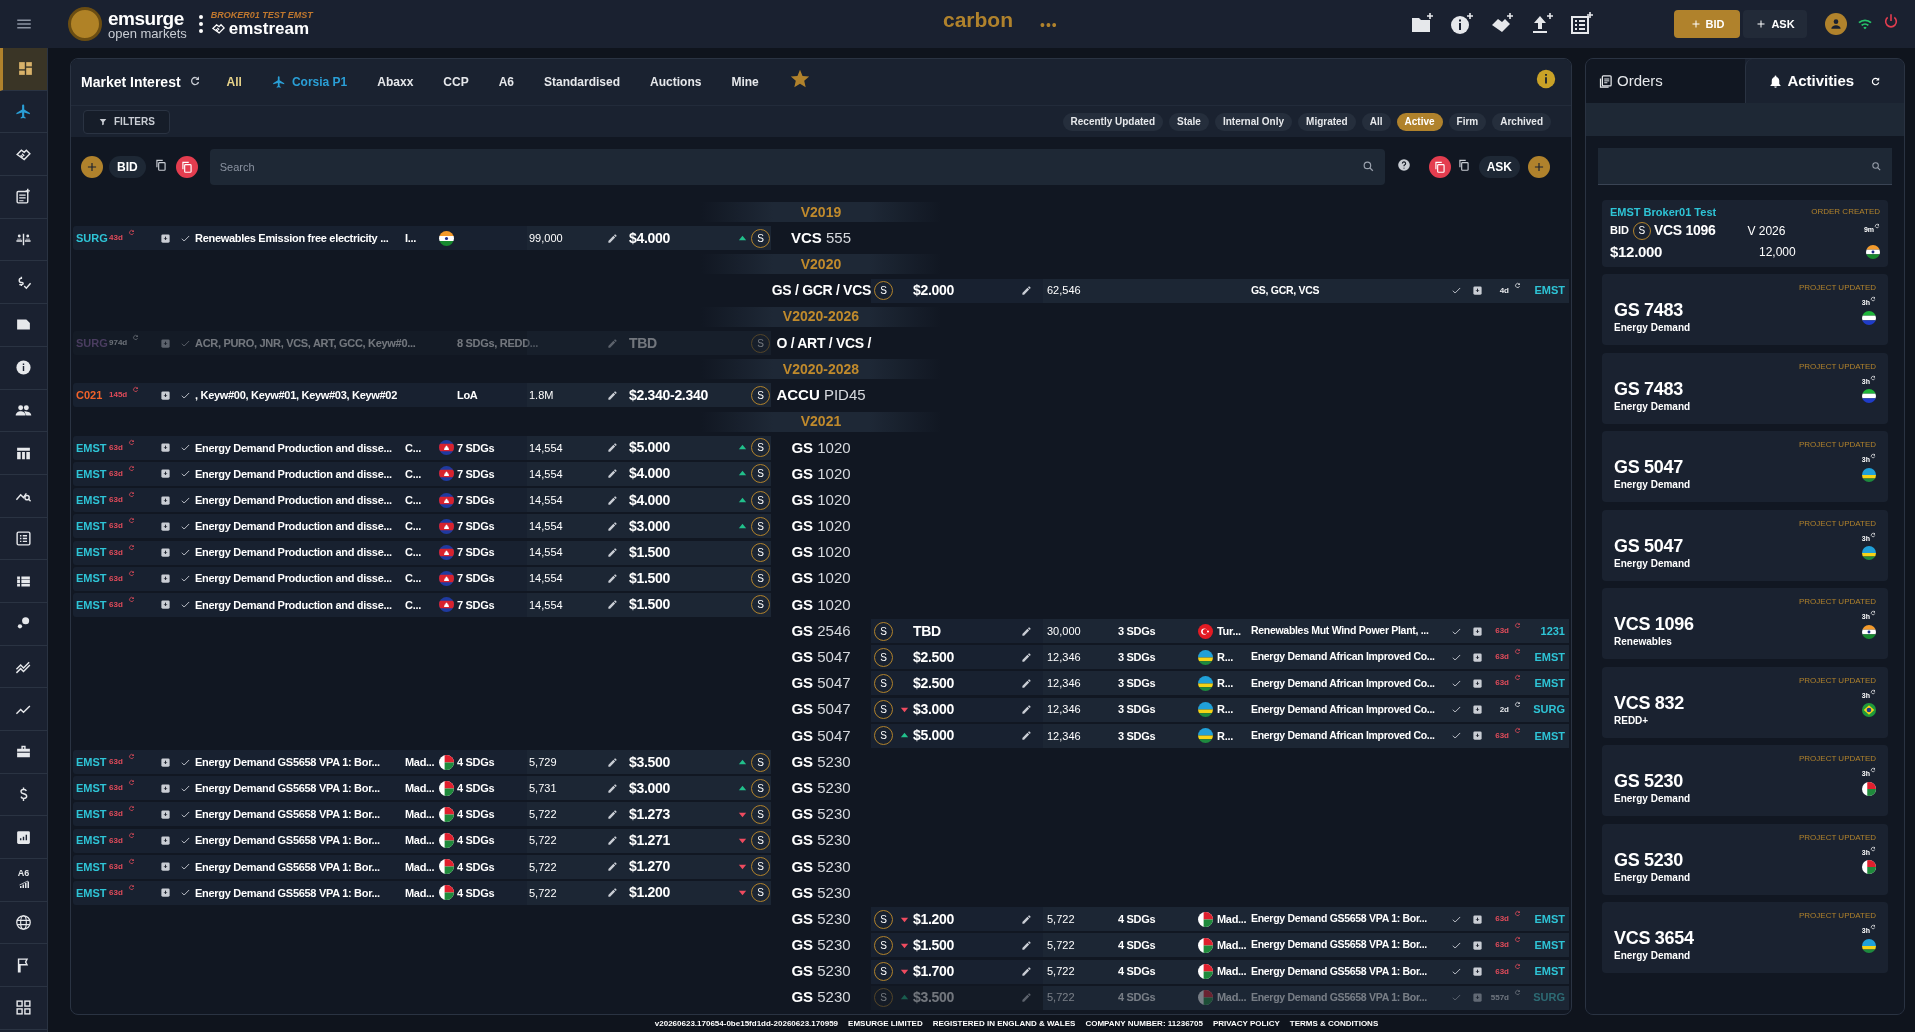 This screenshot has height=1032, width=1915. I want to click on ask-order-row: S $1.500 5,722 4 SDGs Mad... Energy Demand GS5658 VPA 1: Bor... 63d EMST, so click(1220, 945).